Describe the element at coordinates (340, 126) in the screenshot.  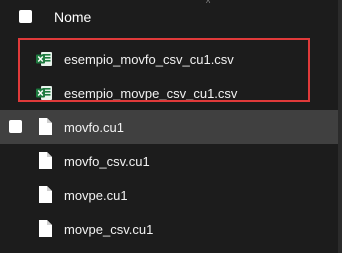
I see `scrollbar-track` at that location.